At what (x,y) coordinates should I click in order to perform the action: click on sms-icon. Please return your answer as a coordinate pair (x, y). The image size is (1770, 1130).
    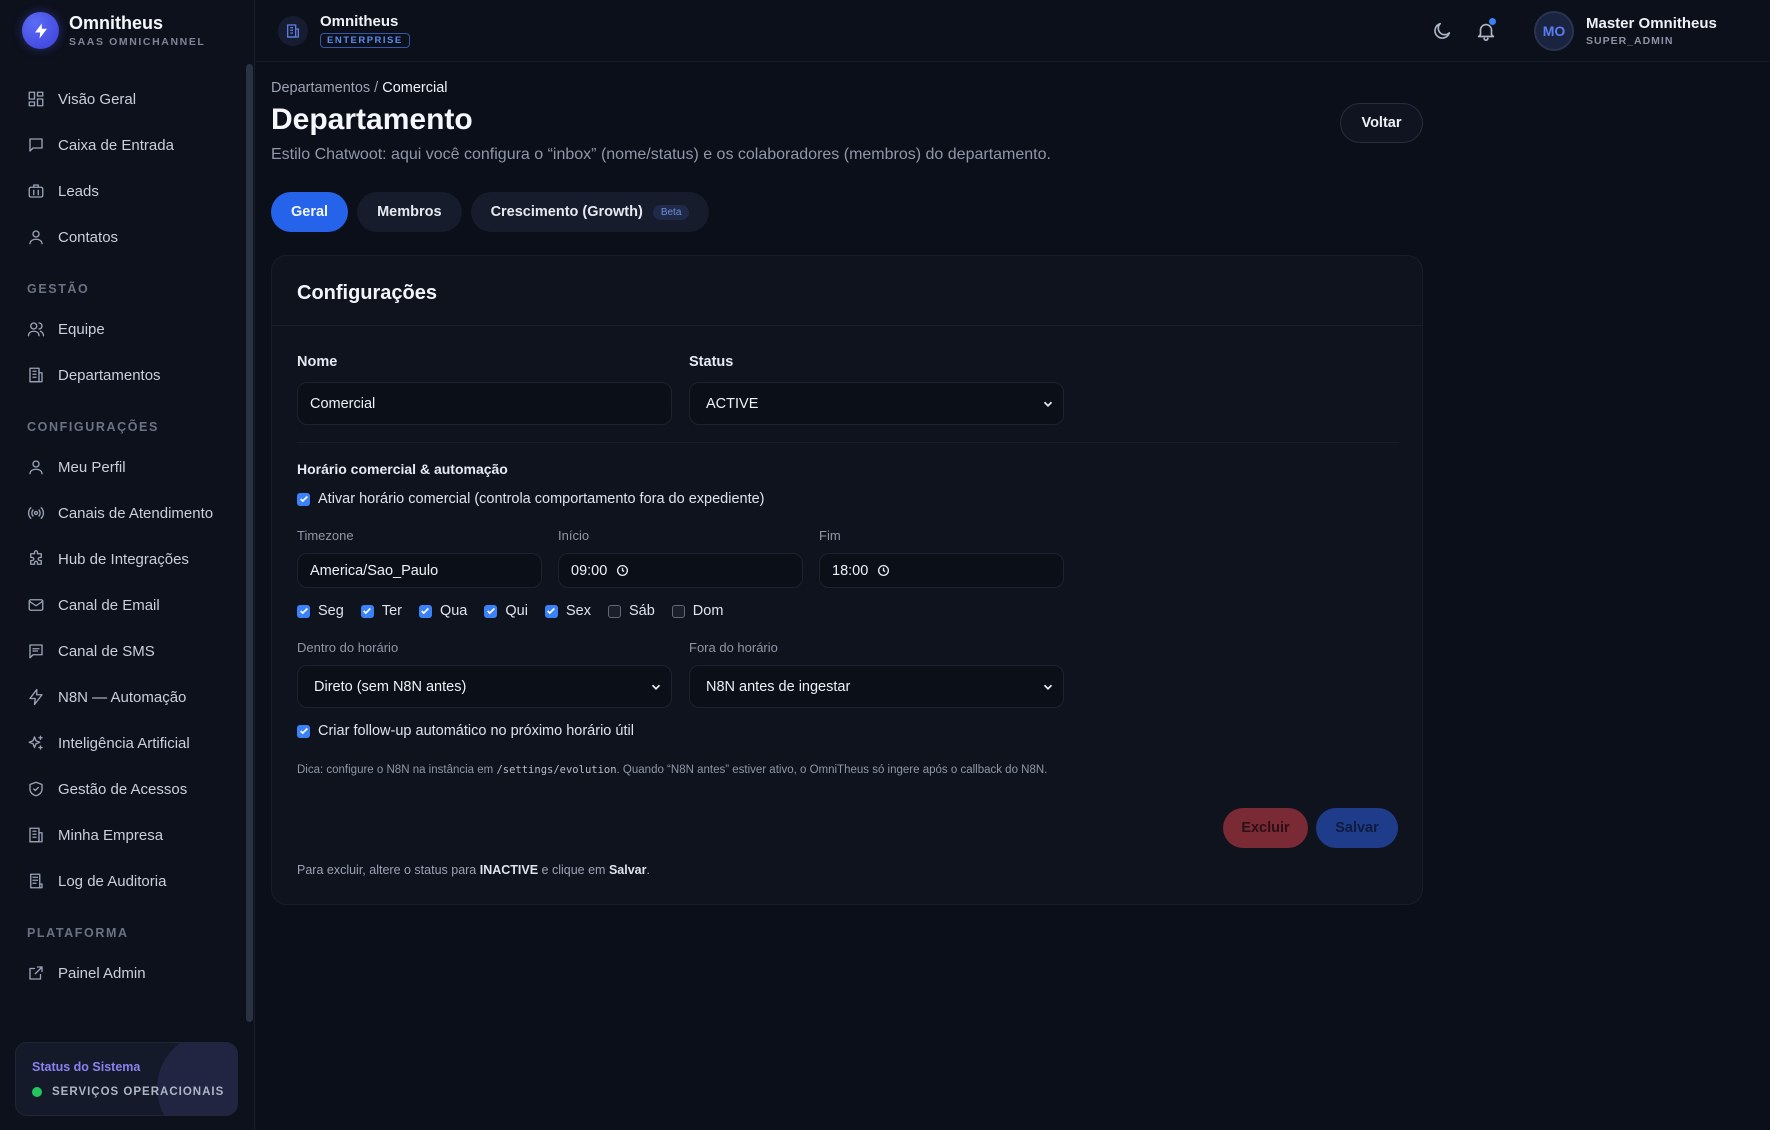
    Looking at the image, I should click on (36, 651).